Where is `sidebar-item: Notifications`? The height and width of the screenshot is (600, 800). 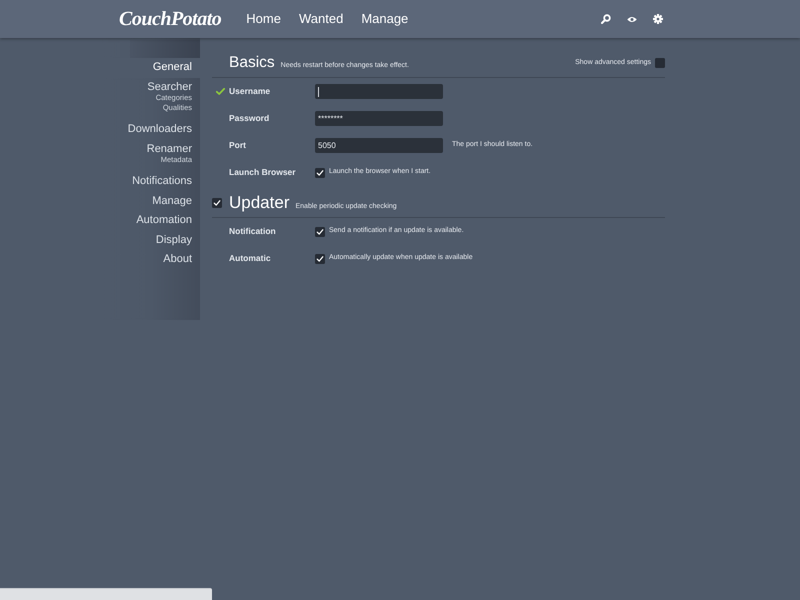
sidebar-item: Notifications is located at coordinates (162, 182).